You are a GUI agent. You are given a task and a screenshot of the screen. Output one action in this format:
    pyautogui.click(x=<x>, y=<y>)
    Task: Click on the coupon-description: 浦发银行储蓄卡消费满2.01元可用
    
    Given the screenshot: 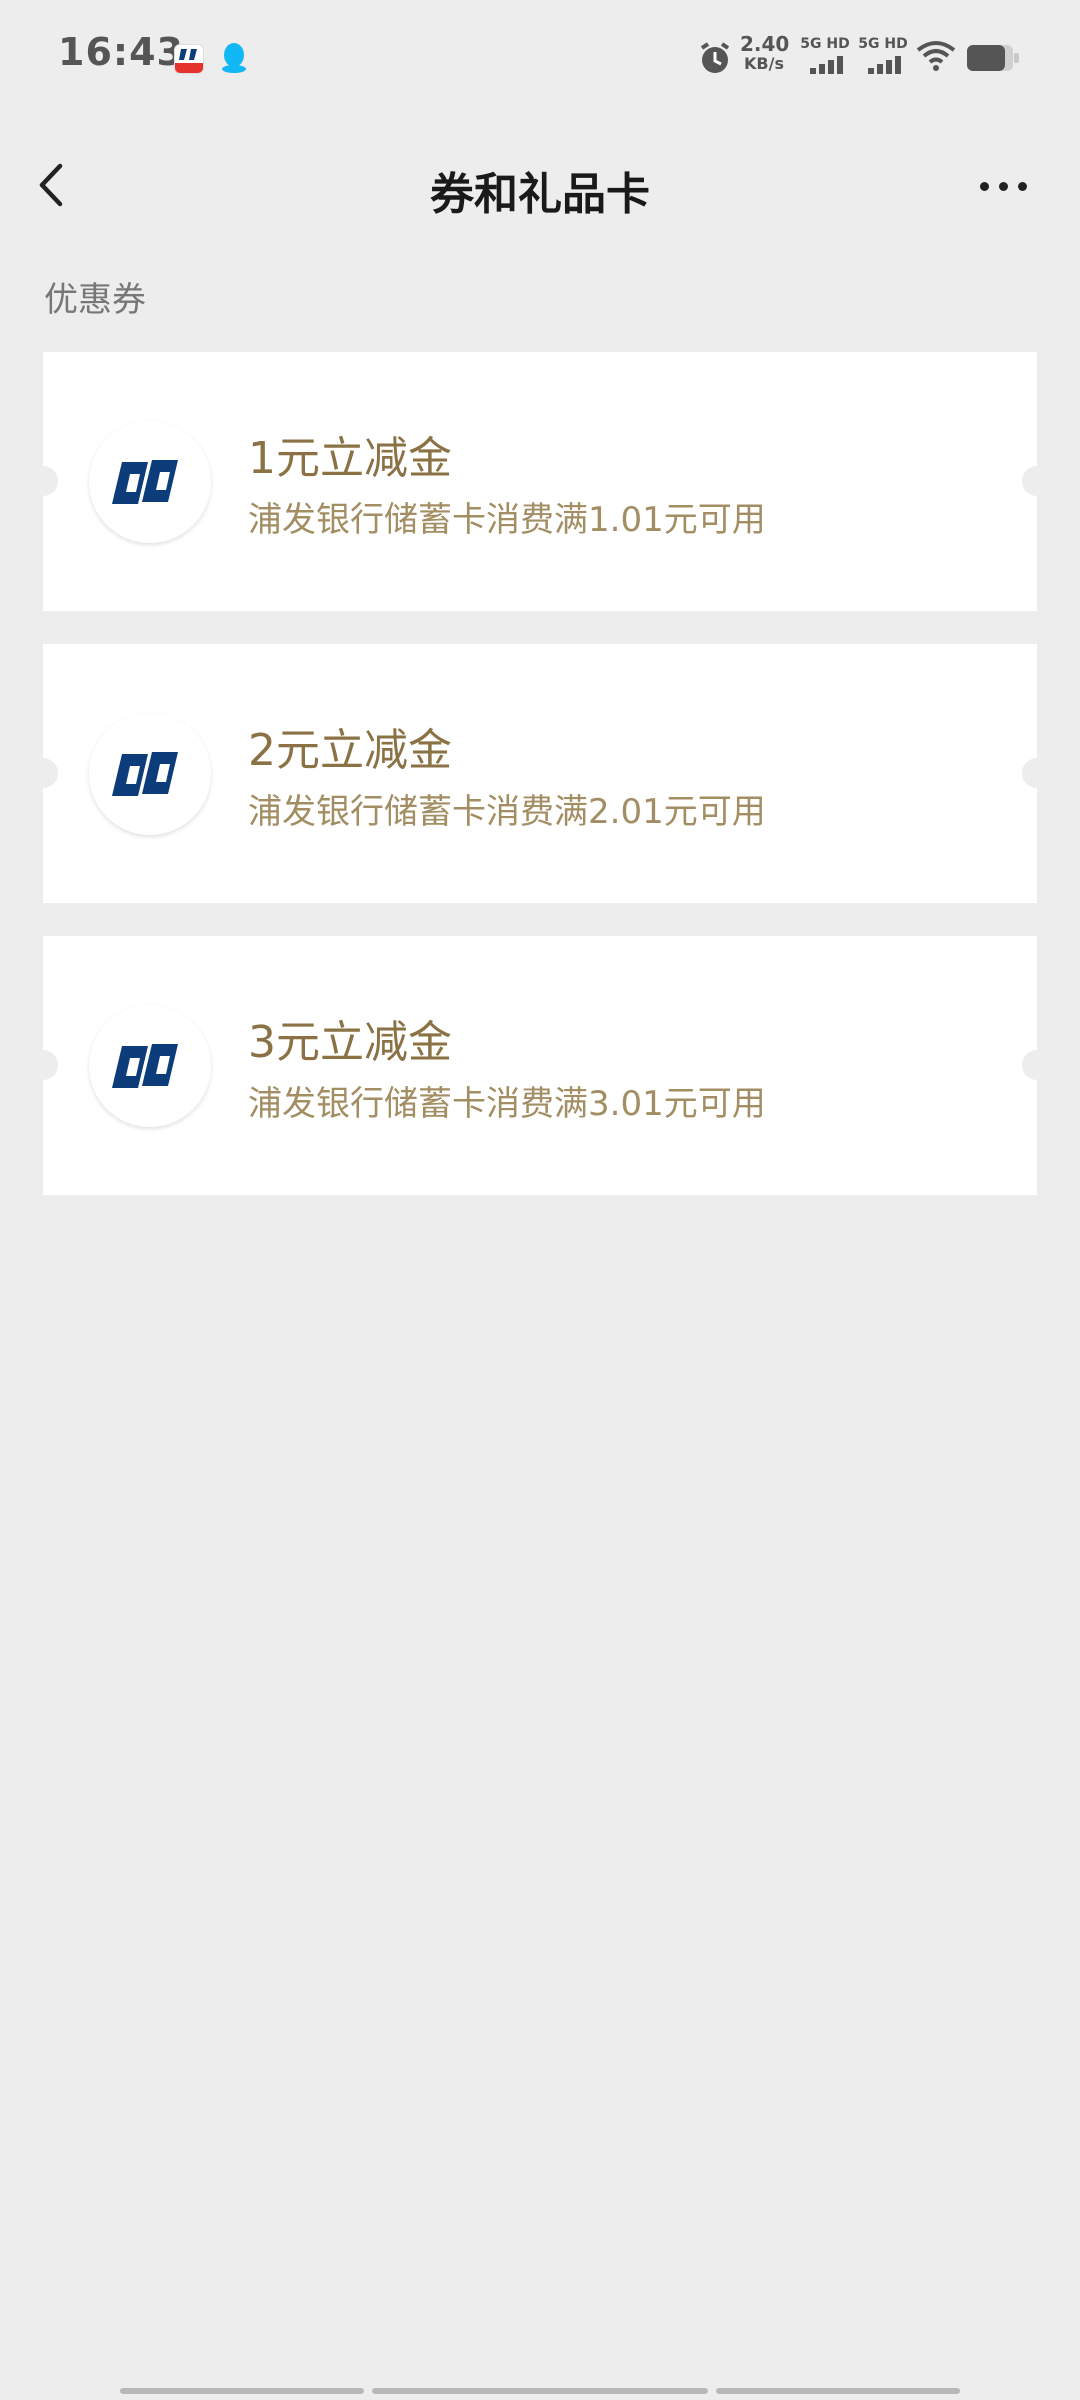 What is the action you would take?
    pyautogui.click(x=507, y=812)
    